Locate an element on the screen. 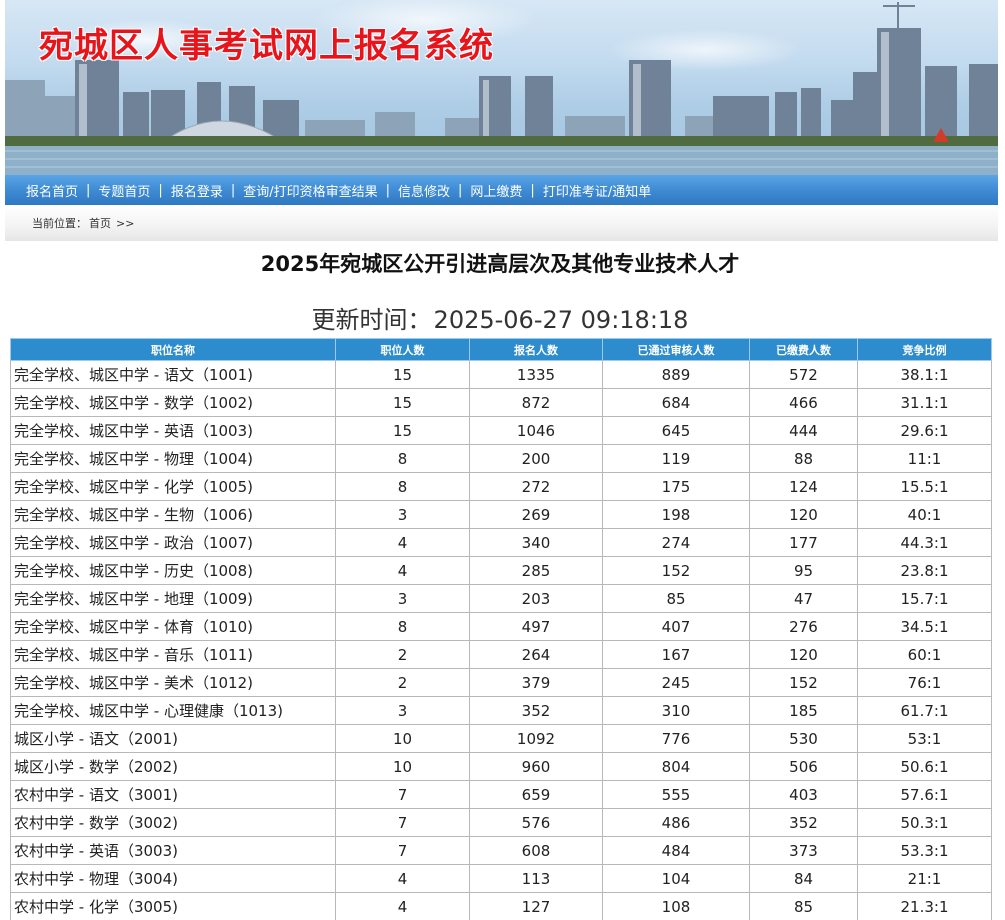 Image resolution: width=1005 pixels, height=920 pixels. cell-position-name: 农村中学 - 语文（3001) is located at coordinates (173, 794).